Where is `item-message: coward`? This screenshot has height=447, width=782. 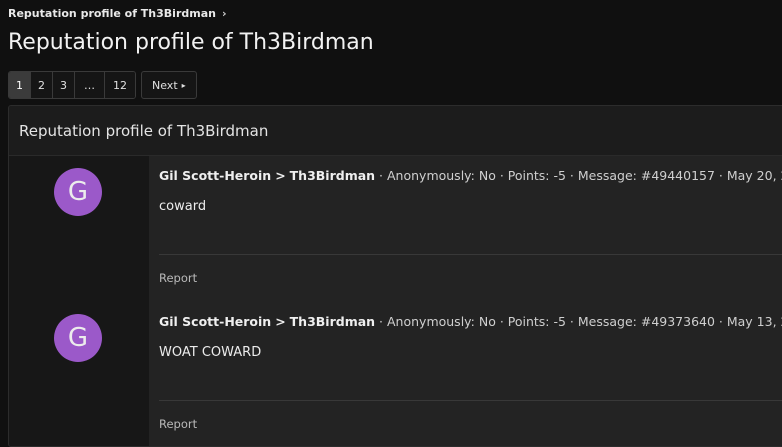
item-message: coward is located at coordinates (183, 206).